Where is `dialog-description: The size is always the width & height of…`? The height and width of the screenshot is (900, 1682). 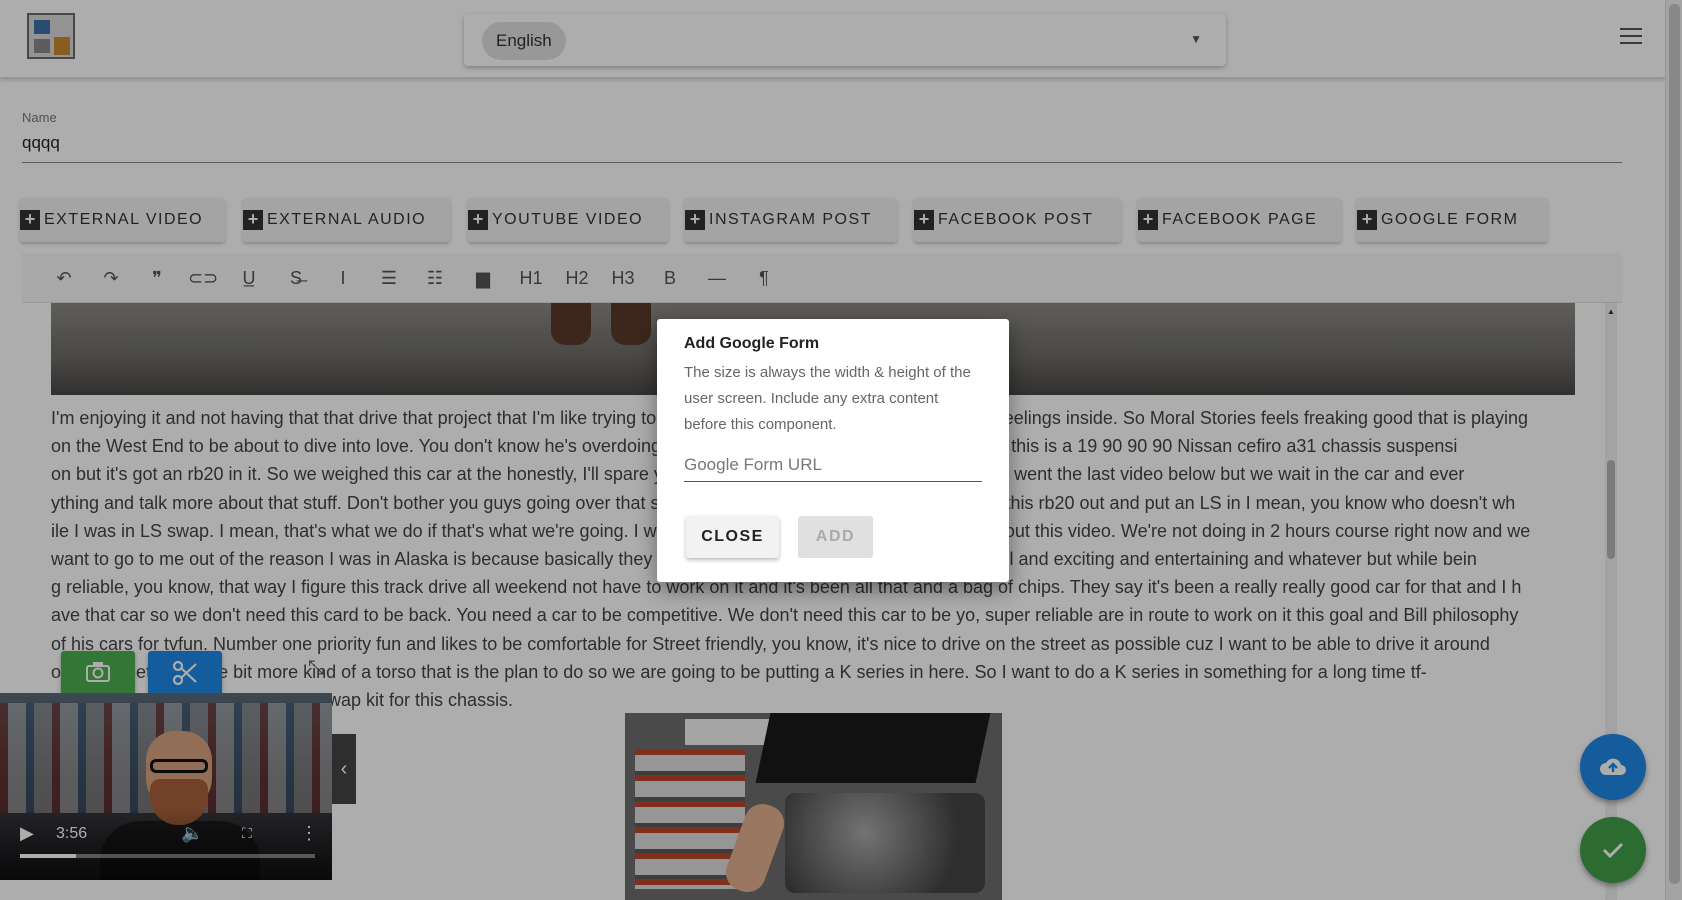 dialog-description: The size is always the width & height of… is located at coordinates (827, 398).